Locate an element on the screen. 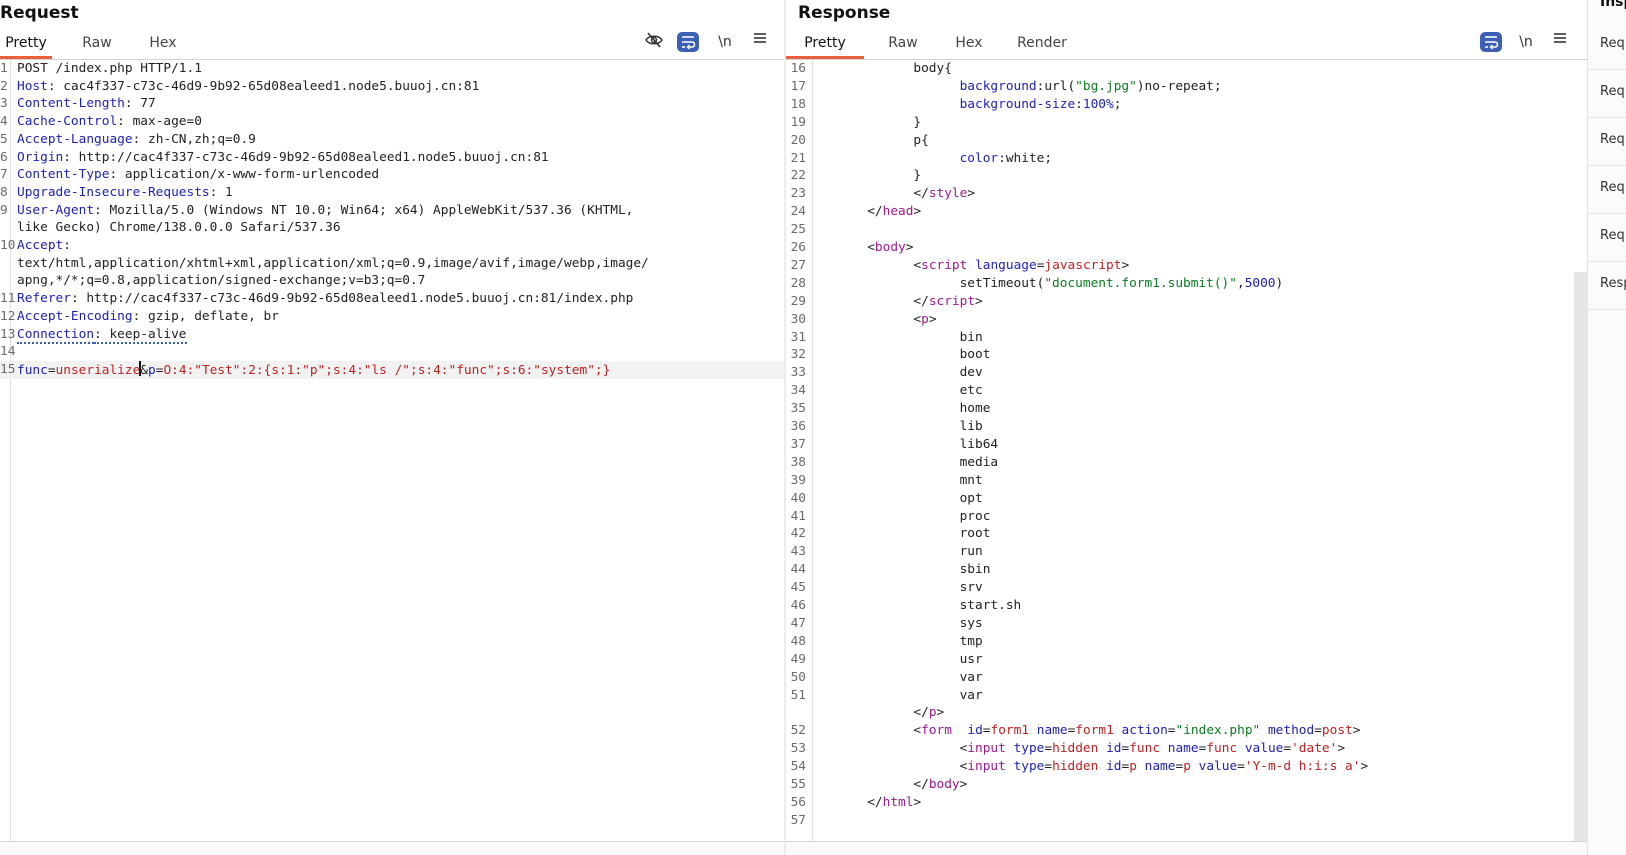 This screenshot has width=1626, height=855. response-vertical-scrollbar is located at coordinates (1580, 557).